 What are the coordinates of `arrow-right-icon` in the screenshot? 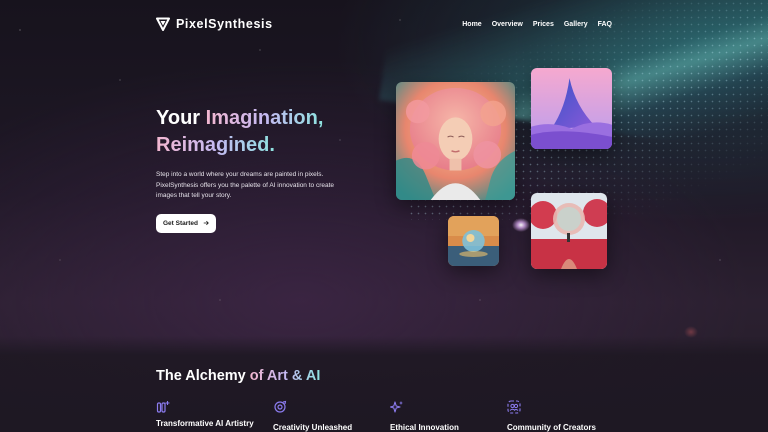 It's located at (206, 224).